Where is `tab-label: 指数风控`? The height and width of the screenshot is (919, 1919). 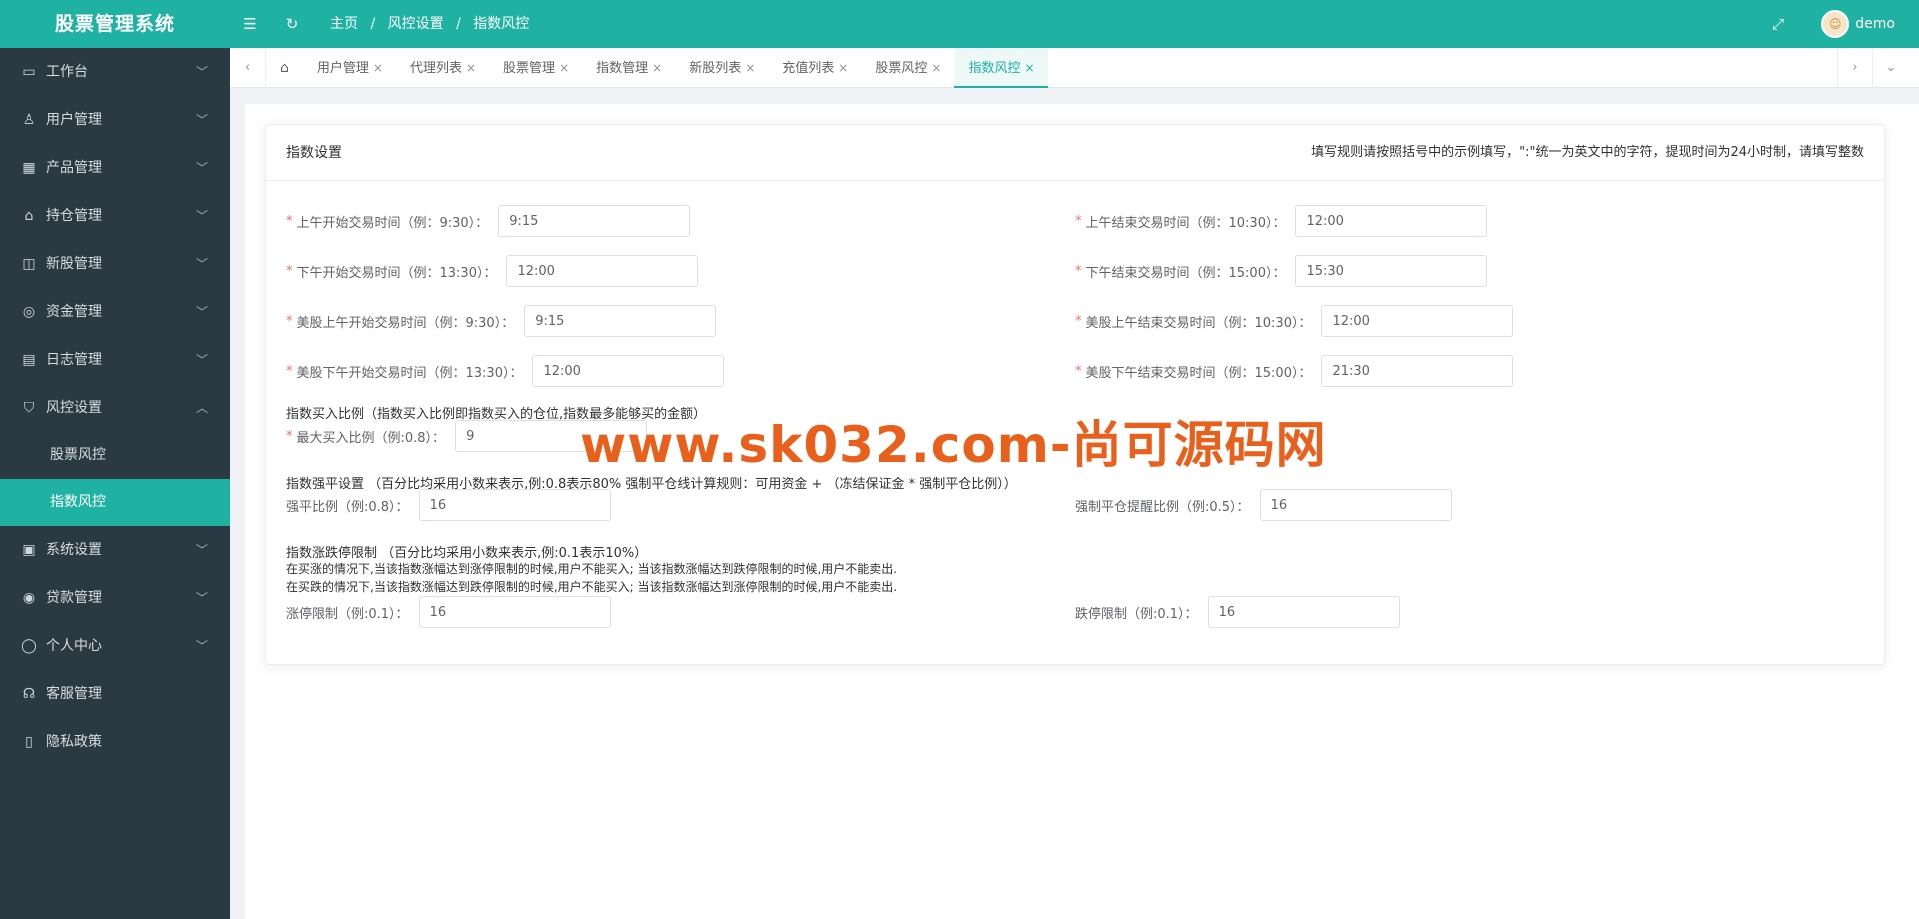
tab-label: 指数风控 is located at coordinates (994, 68).